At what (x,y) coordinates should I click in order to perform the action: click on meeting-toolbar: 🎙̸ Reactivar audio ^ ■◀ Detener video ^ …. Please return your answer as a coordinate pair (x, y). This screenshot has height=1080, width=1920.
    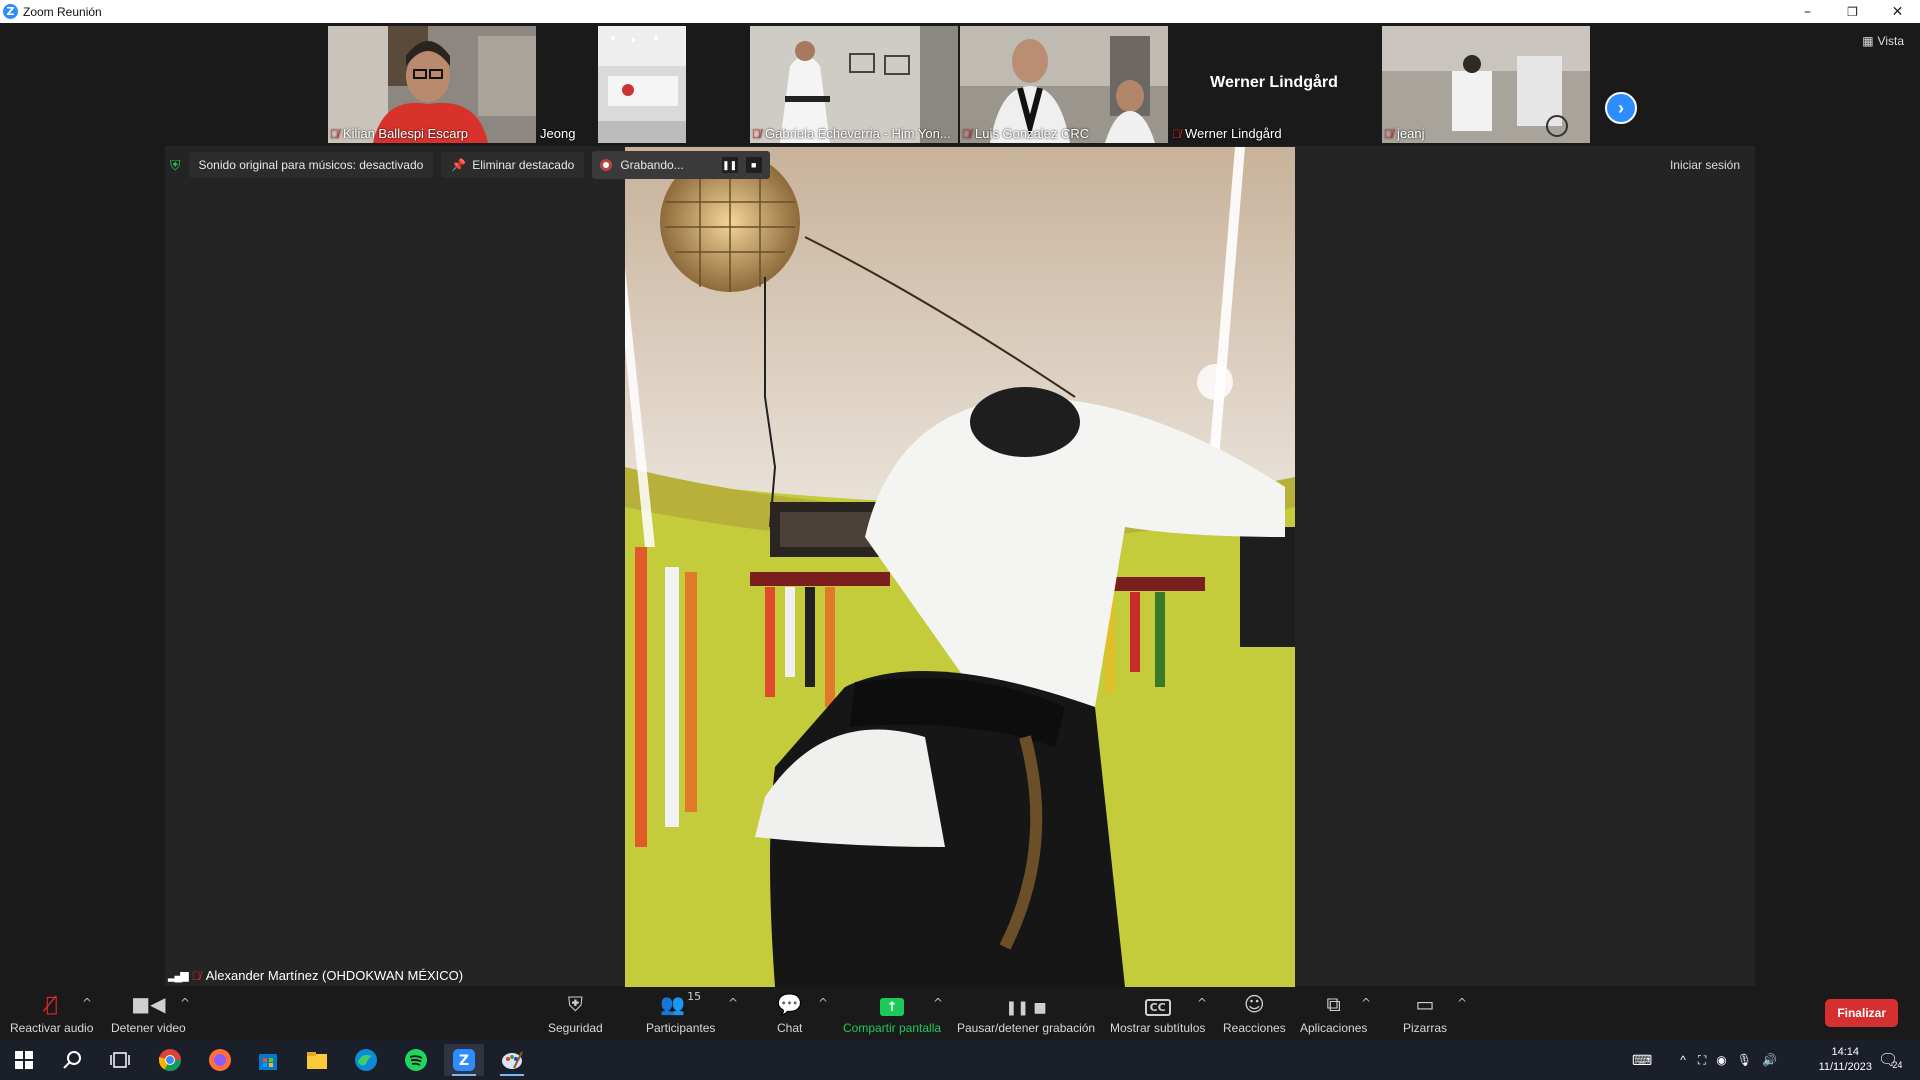
    Looking at the image, I should click on (960, 1014).